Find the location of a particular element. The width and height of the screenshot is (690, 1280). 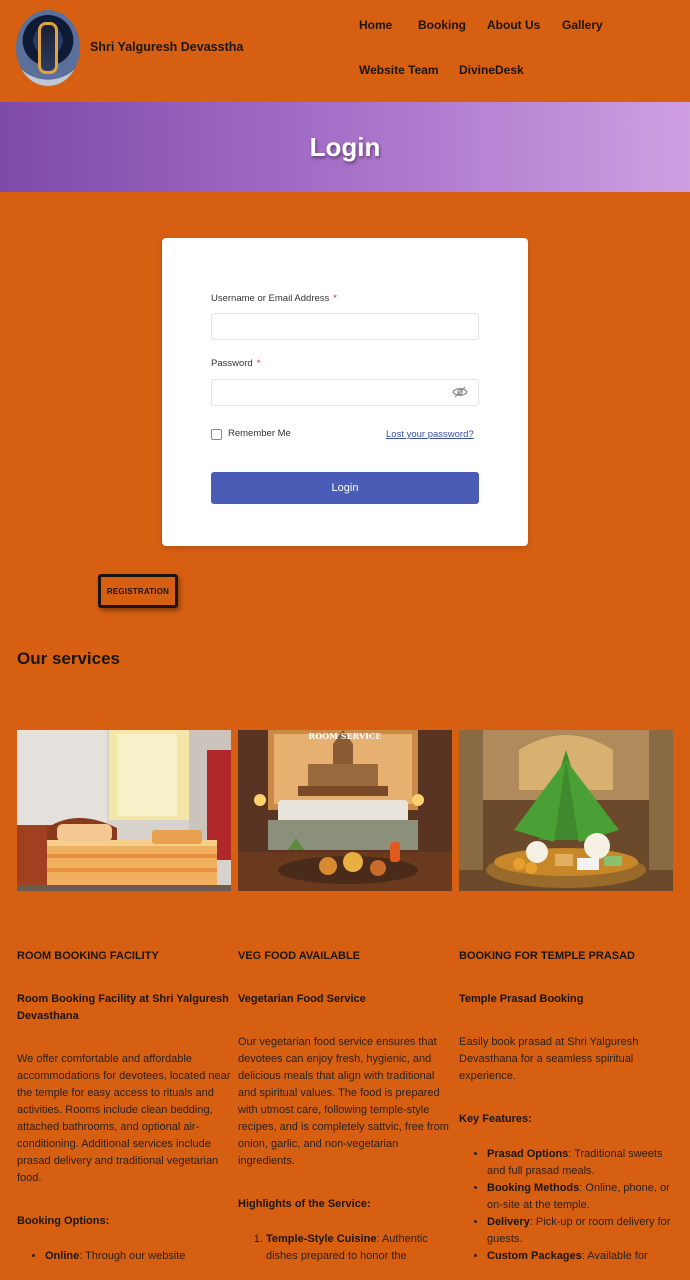

feature-label: Prasad Options is located at coordinates (528, 1154).